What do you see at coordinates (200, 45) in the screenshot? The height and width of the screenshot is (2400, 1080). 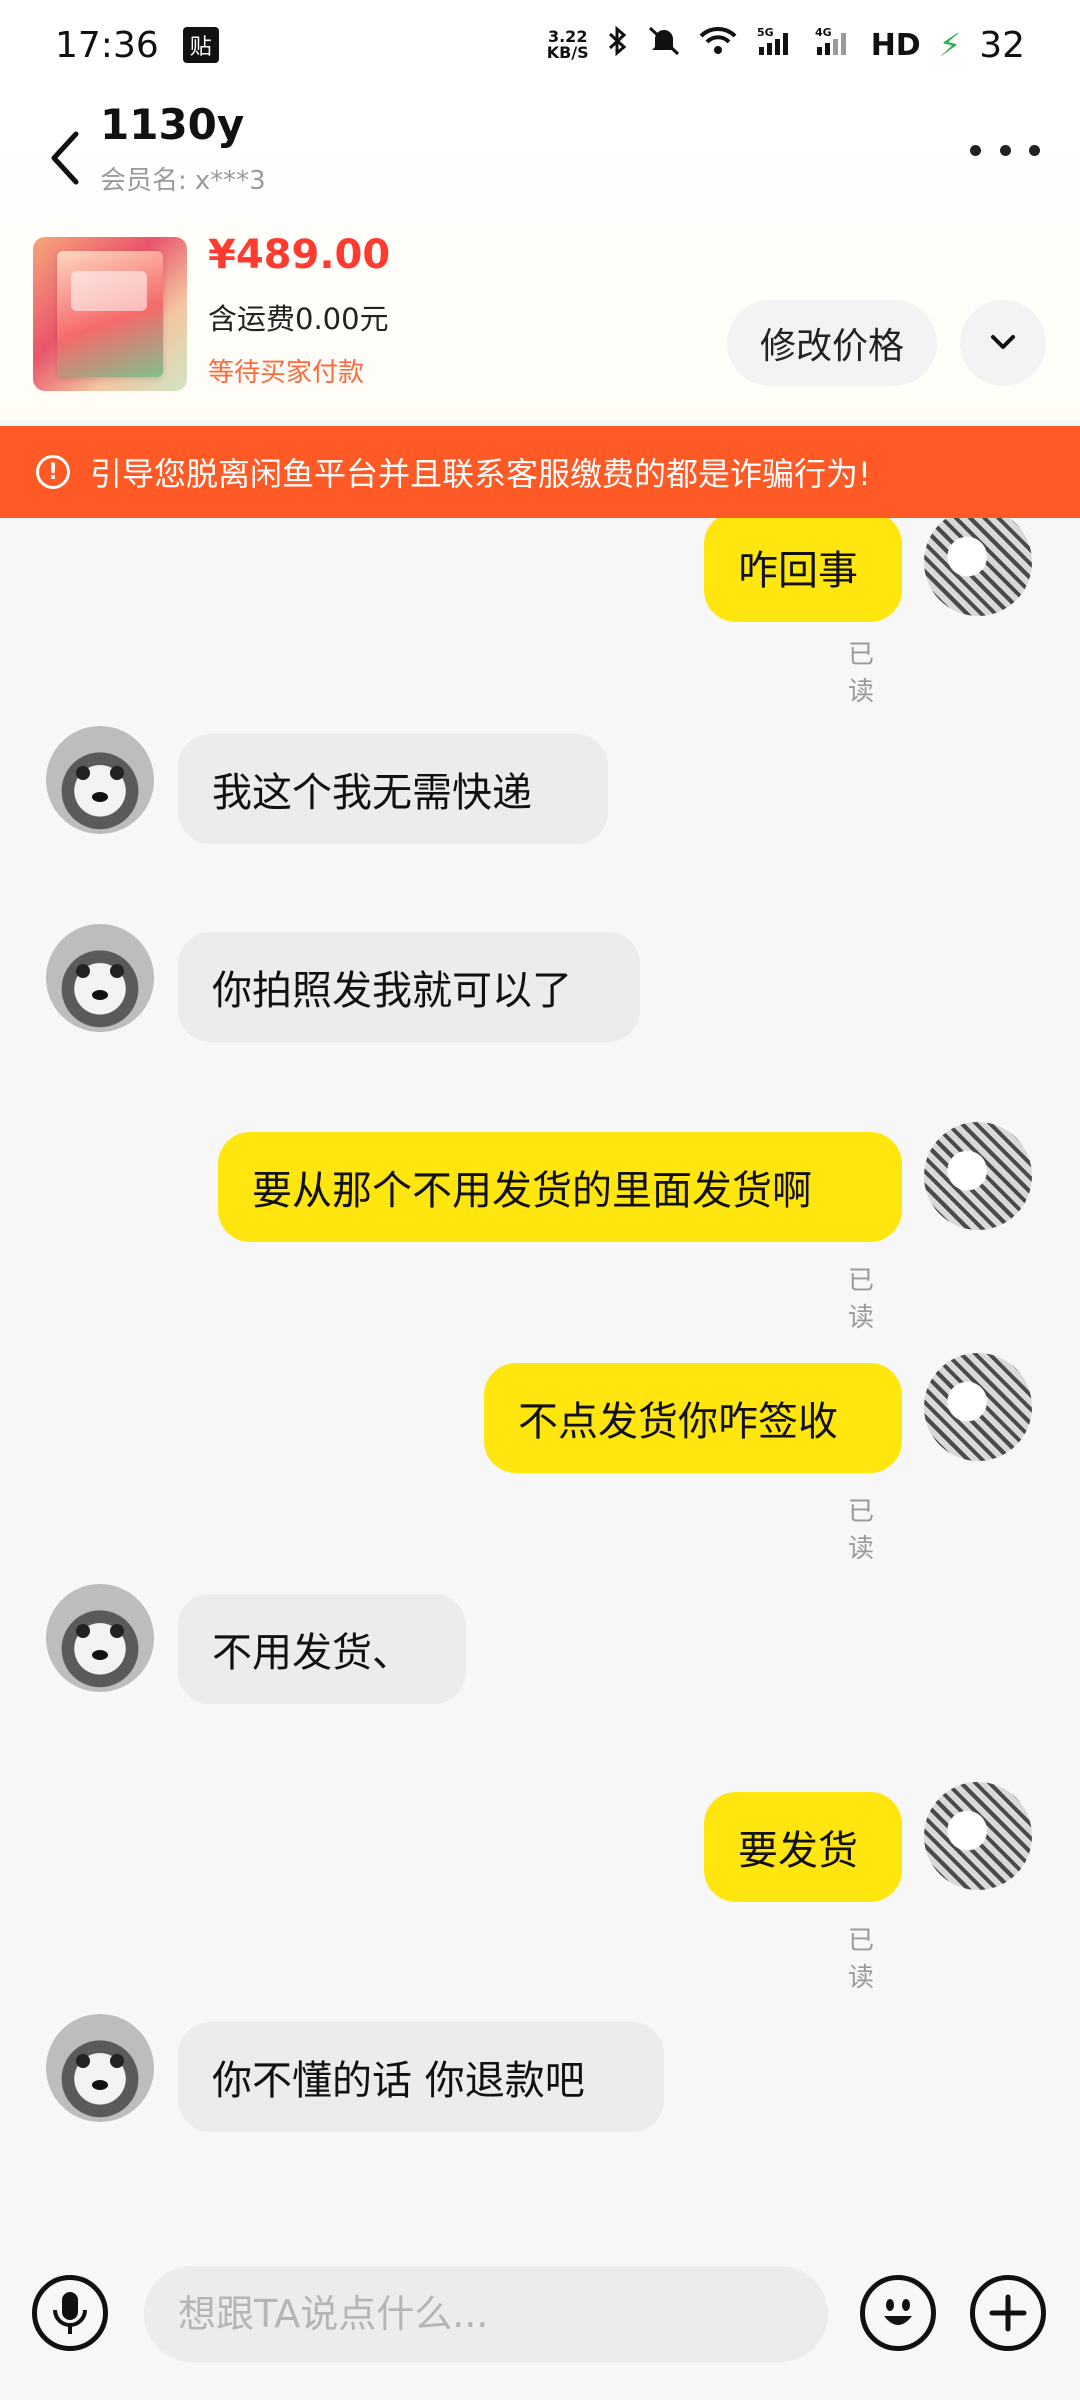 I see `notification-badge: 贴` at bounding box center [200, 45].